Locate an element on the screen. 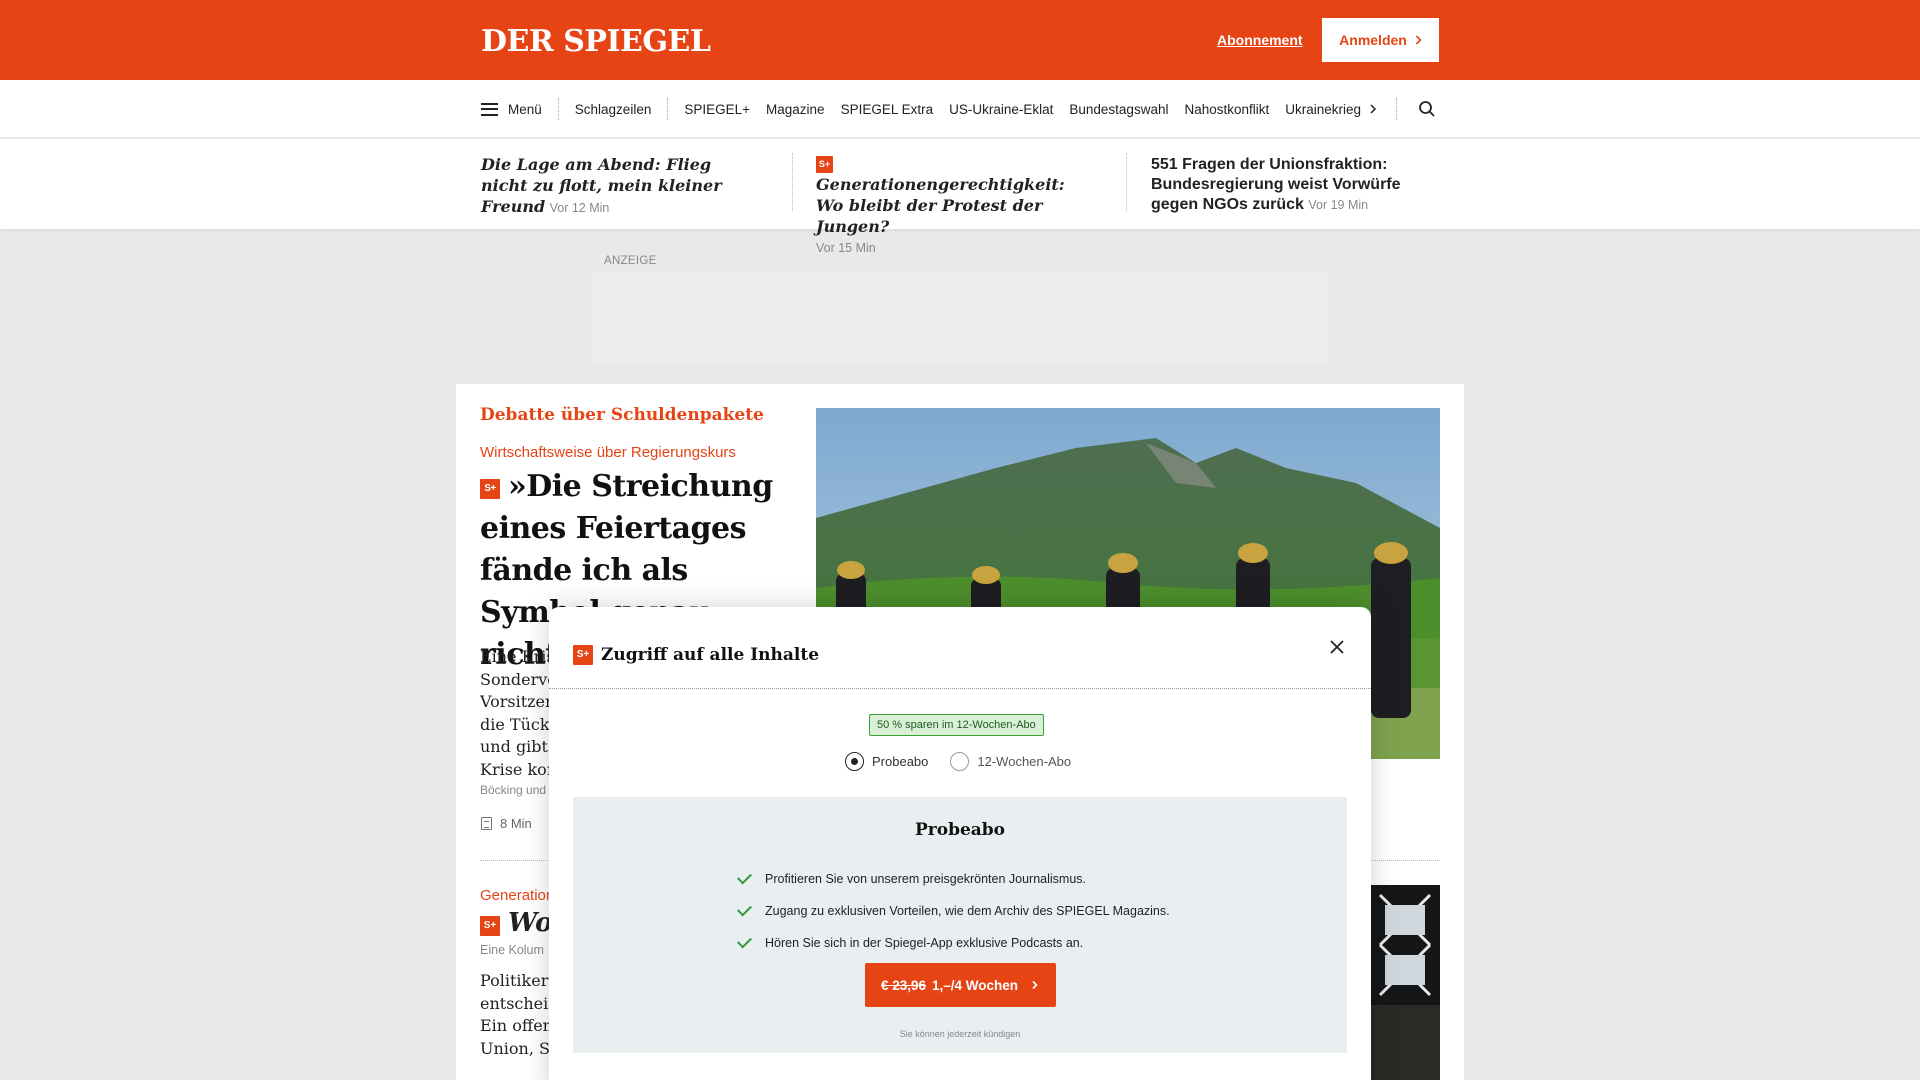 This screenshot has width=1920, height=1080. teaser-line: Krise kom is located at coordinates (520, 769).